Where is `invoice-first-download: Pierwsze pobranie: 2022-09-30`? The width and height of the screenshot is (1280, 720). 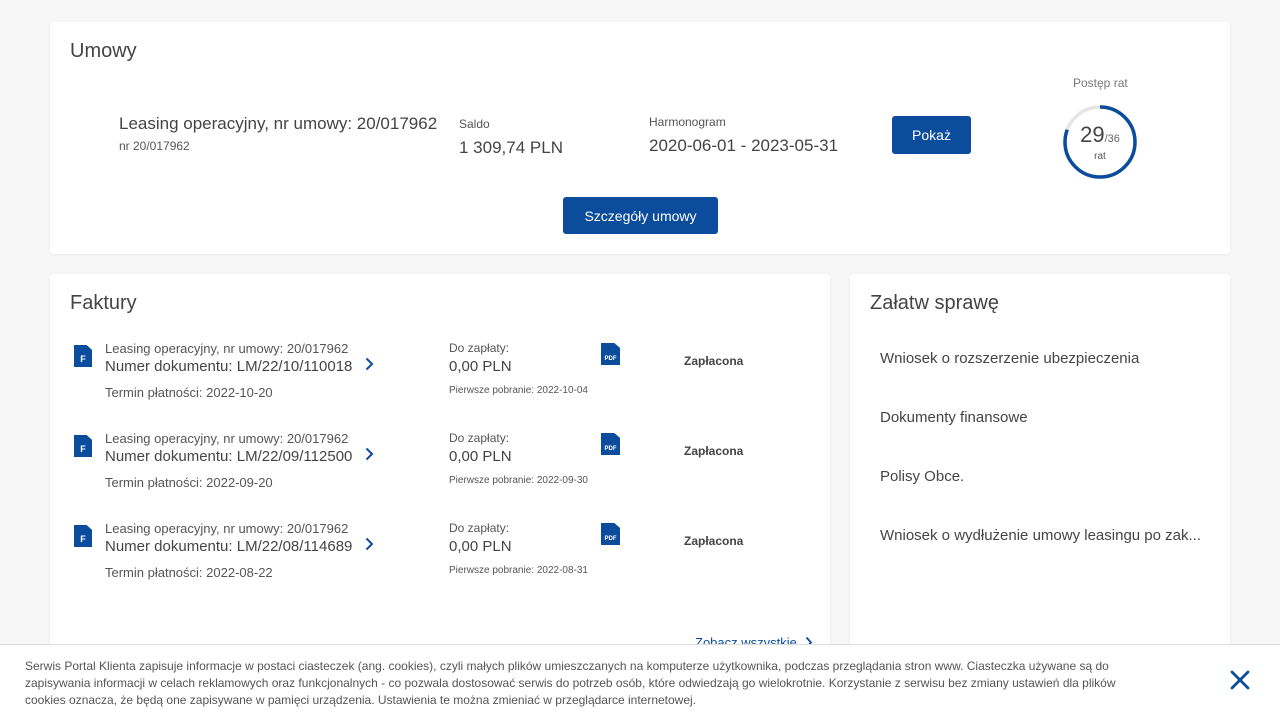
invoice-first-download: Pierwsze pobranie: 2022-09-30 is located at coordinates (518, 480).